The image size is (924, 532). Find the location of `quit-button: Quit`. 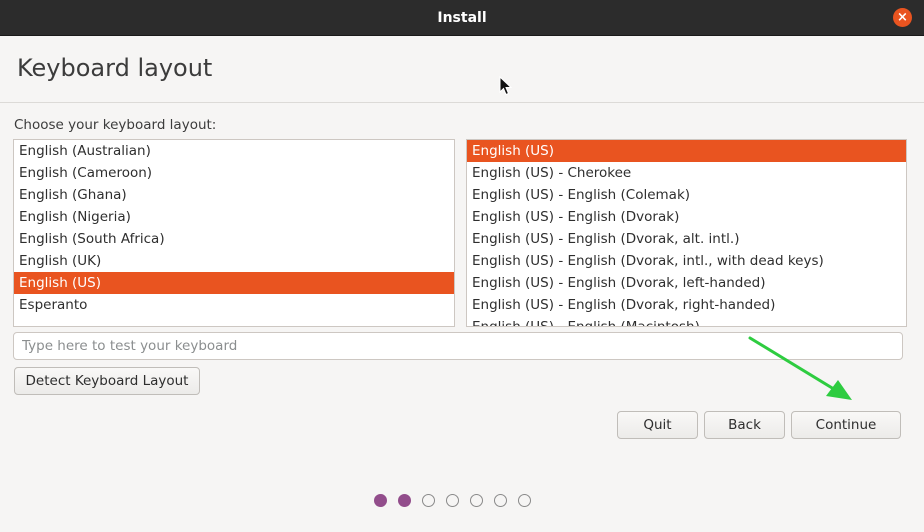

quit-button: Quit is located at coordinates (657, 425).